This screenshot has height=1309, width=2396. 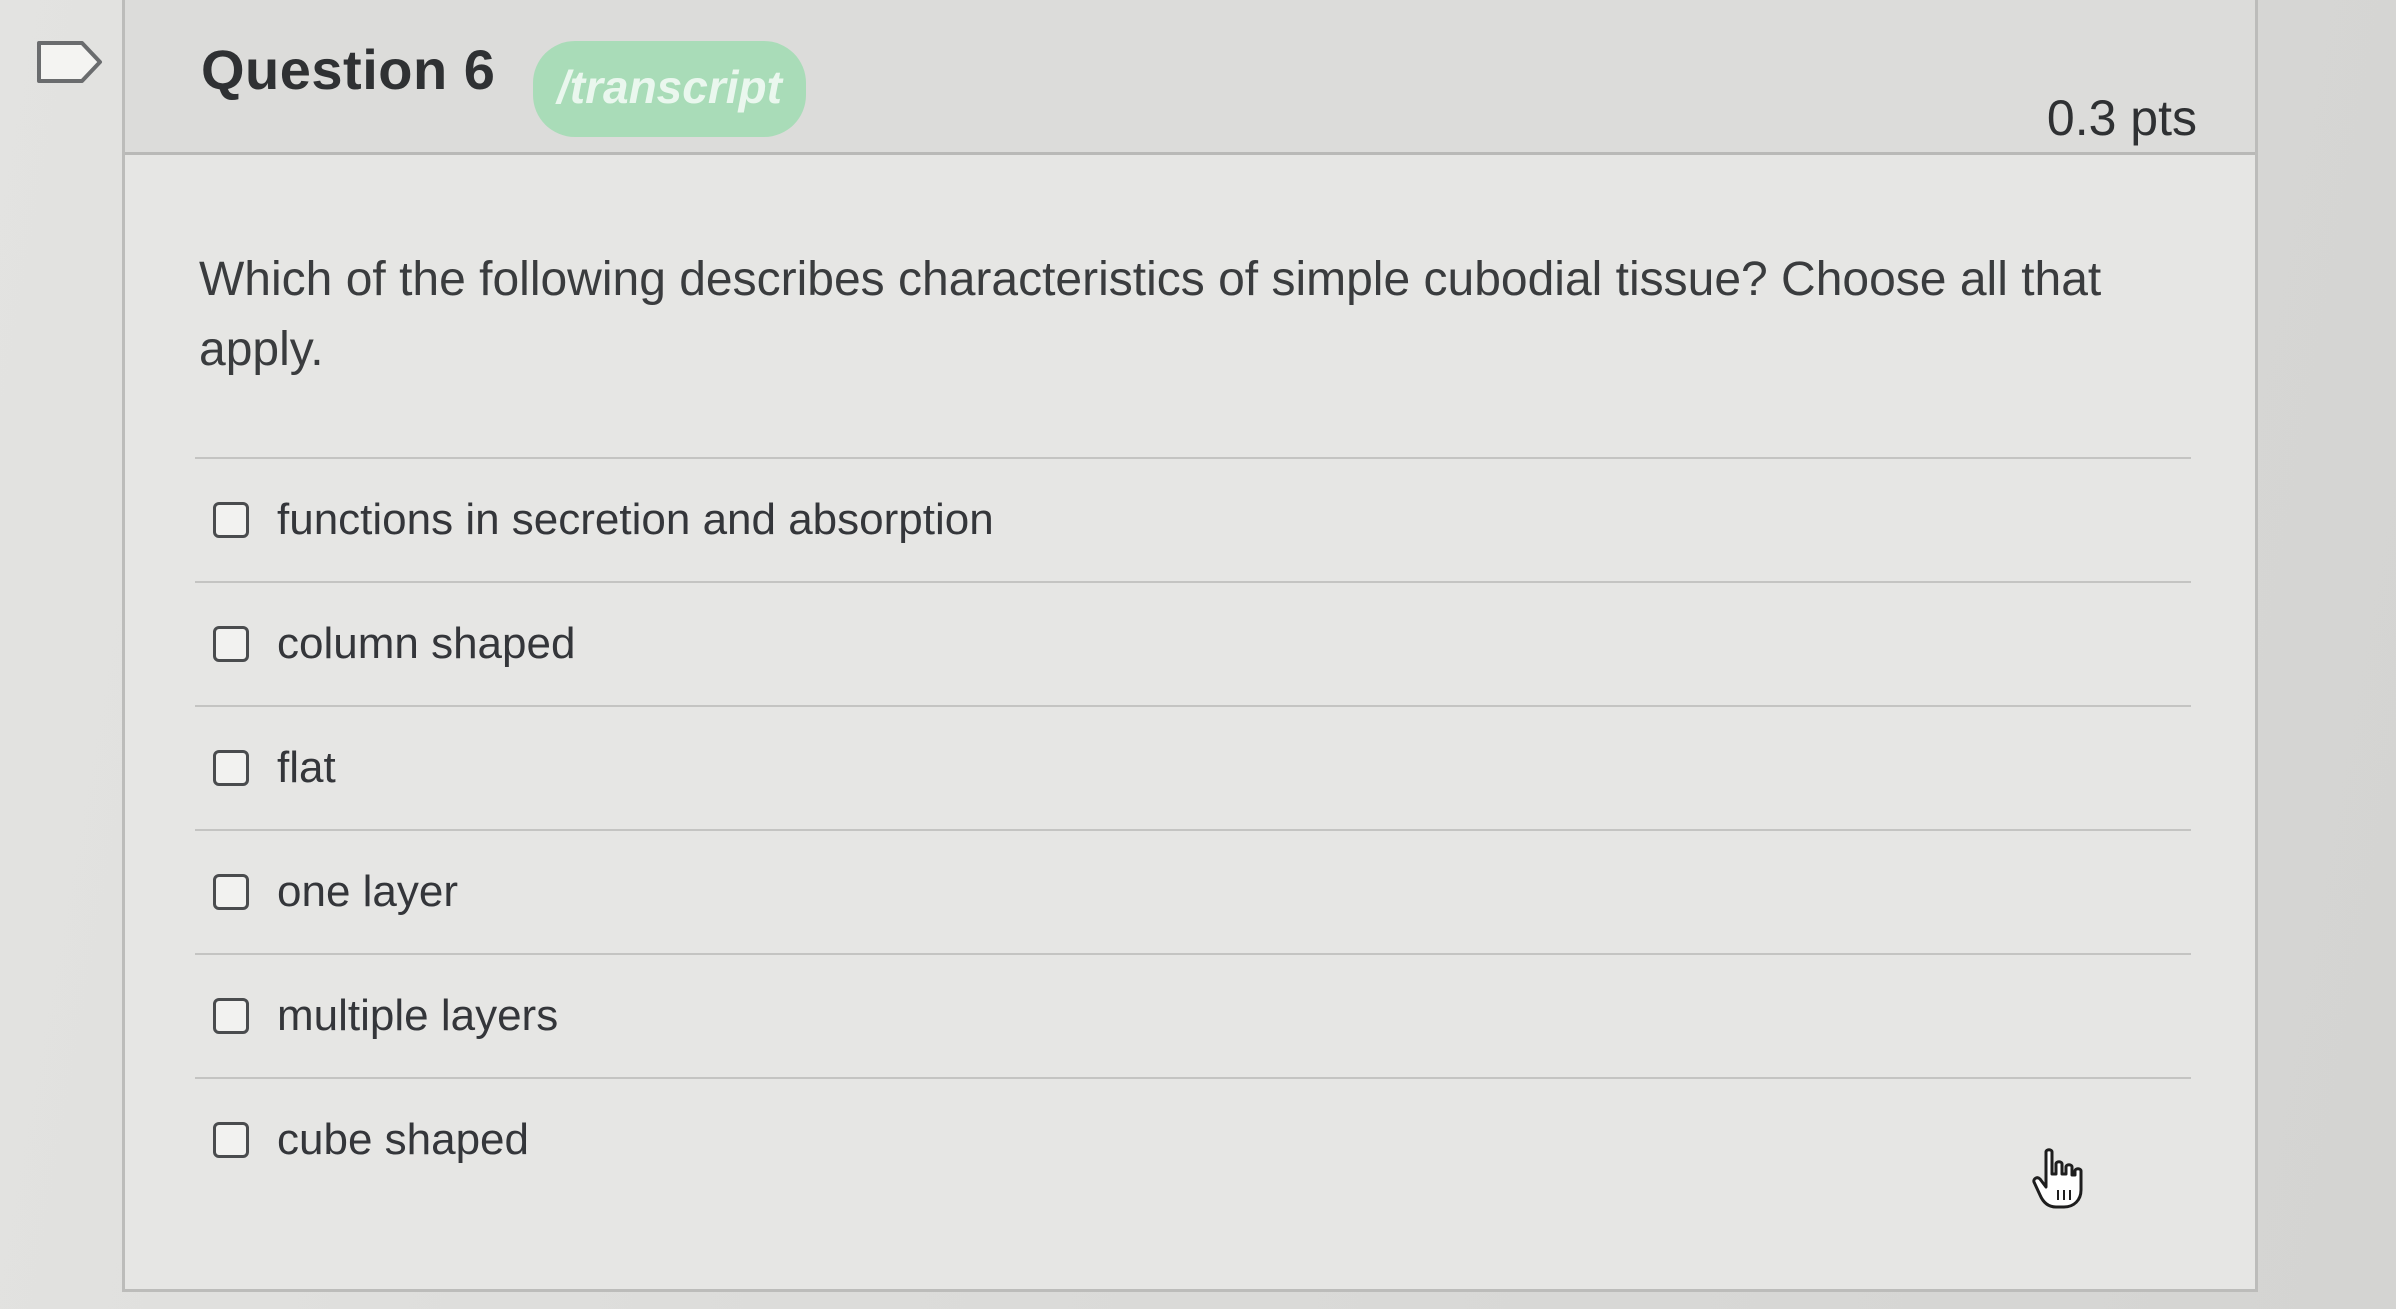 I want to click on answer-option: one layer, so click(x=1193, y=893).